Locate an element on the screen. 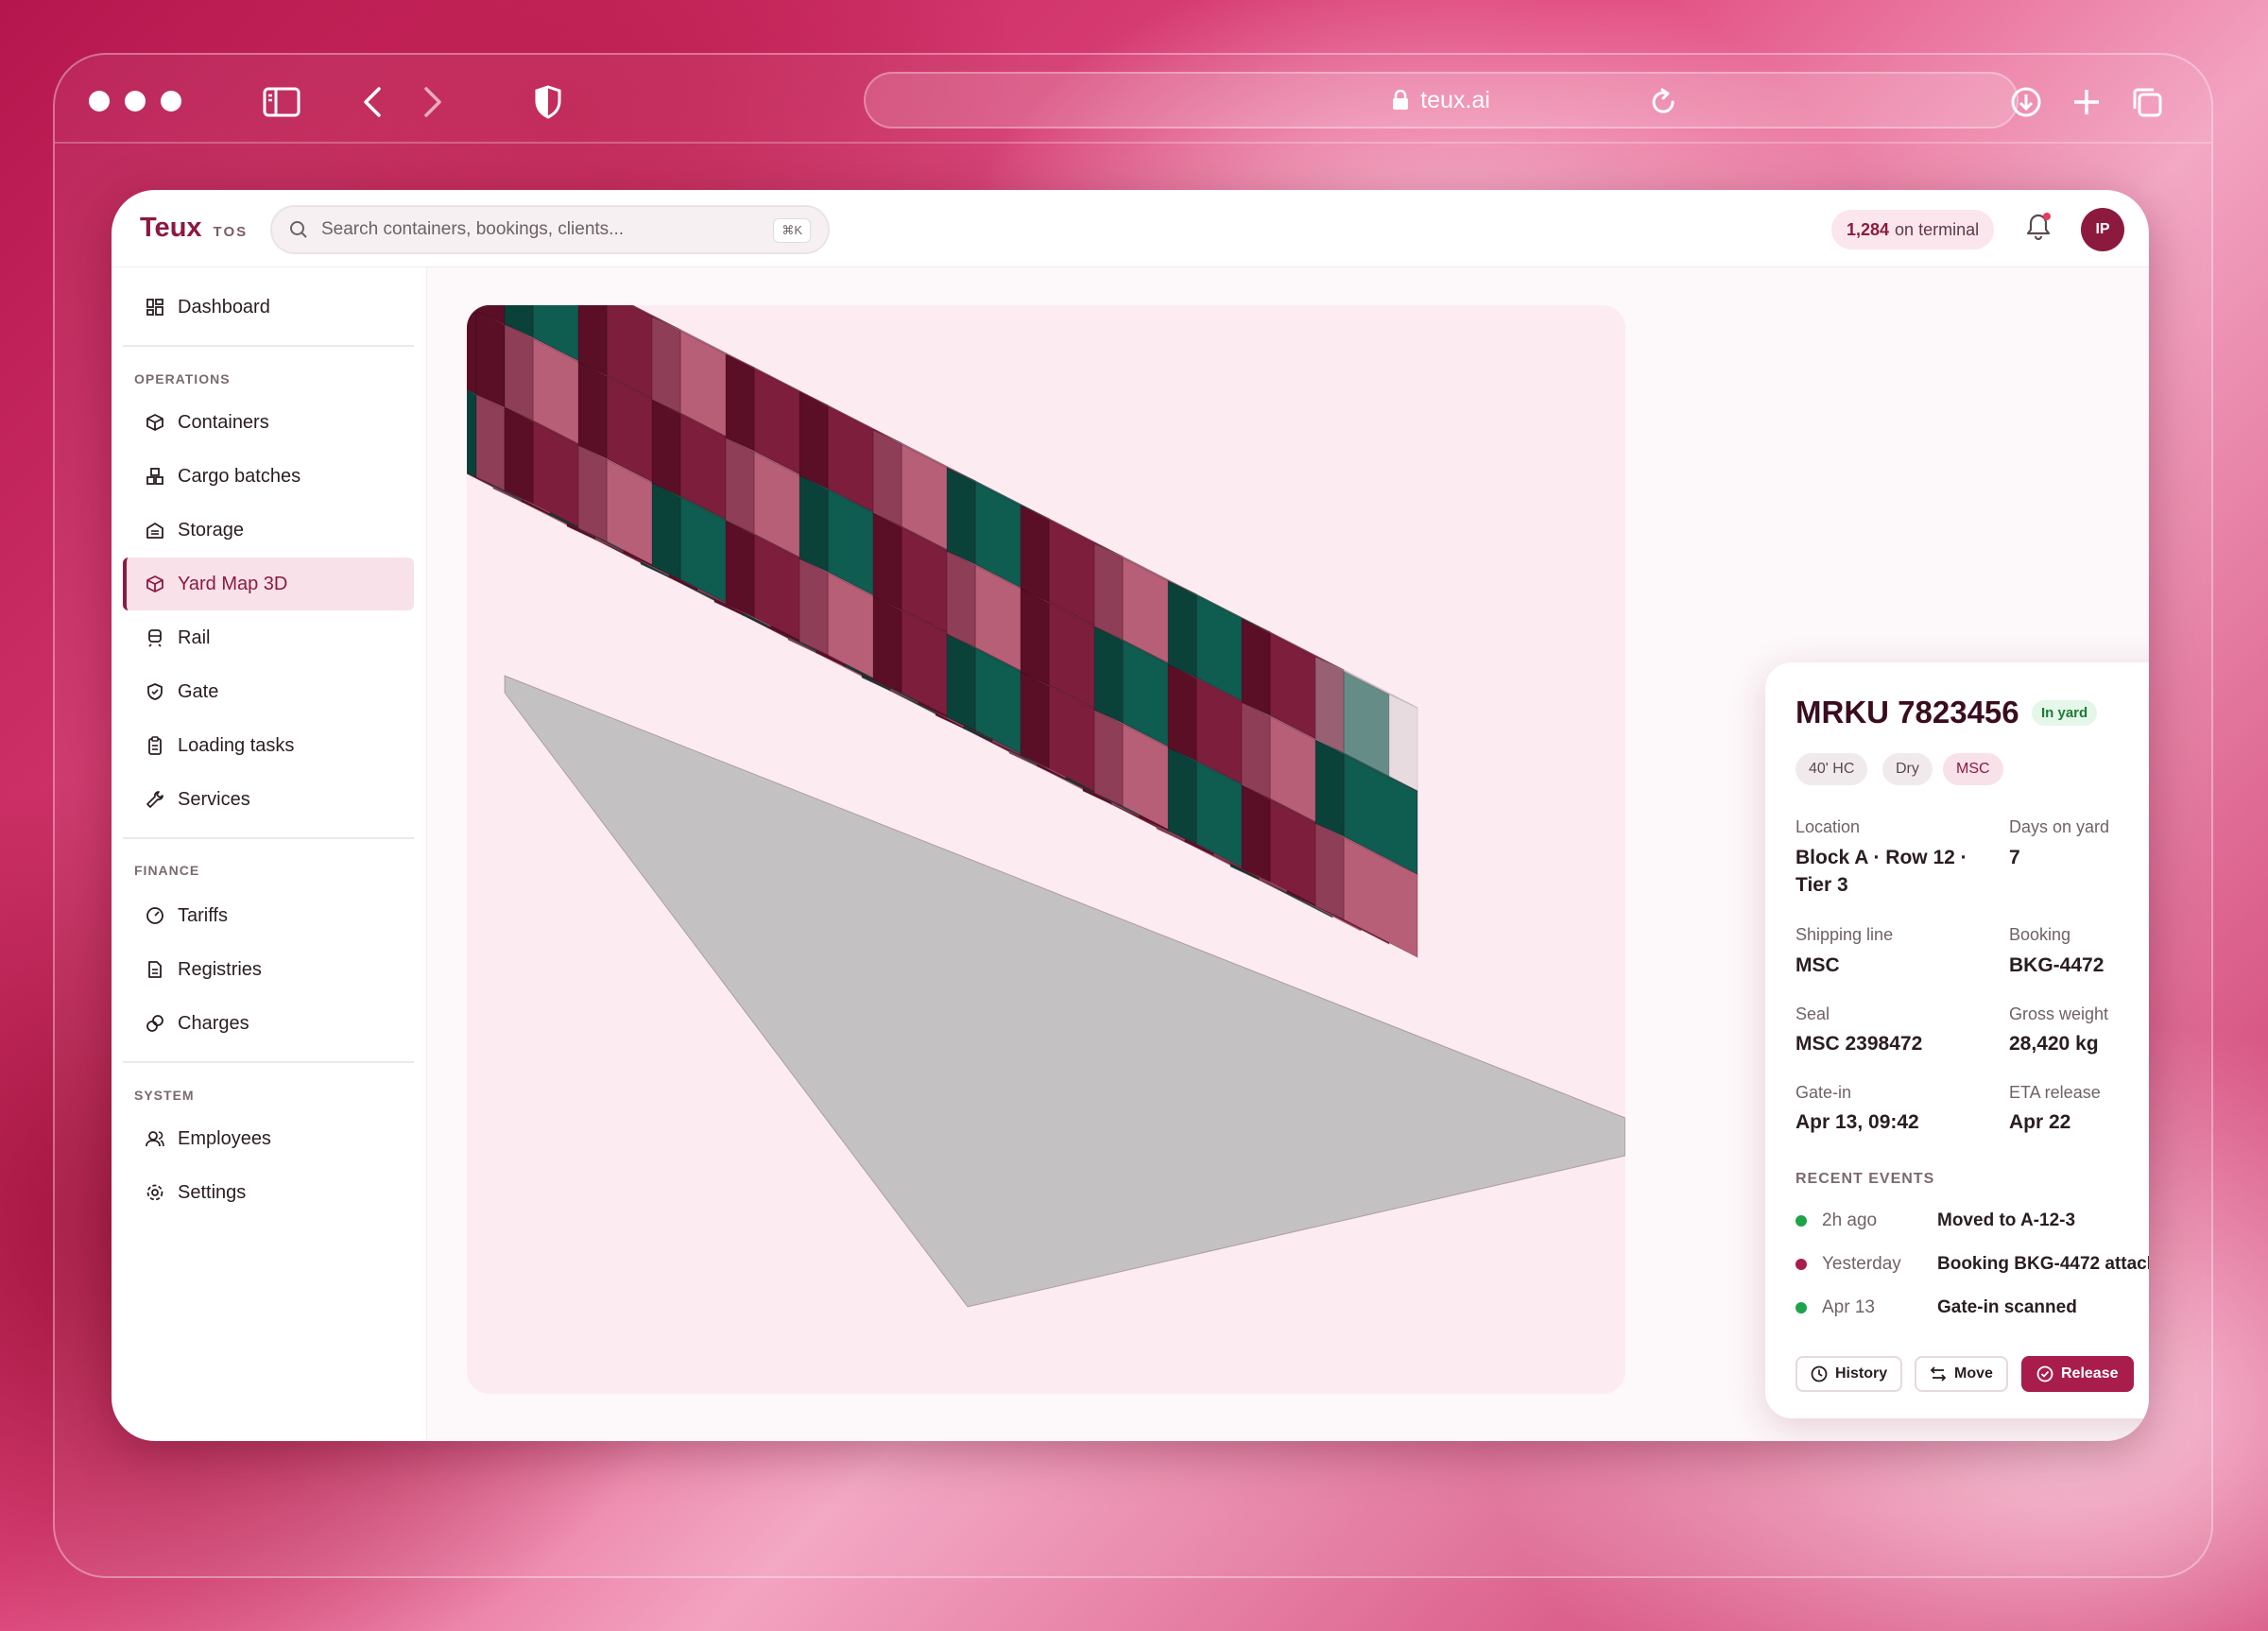  sidebar-item-label: Registries is located at coordinates (220, 969).